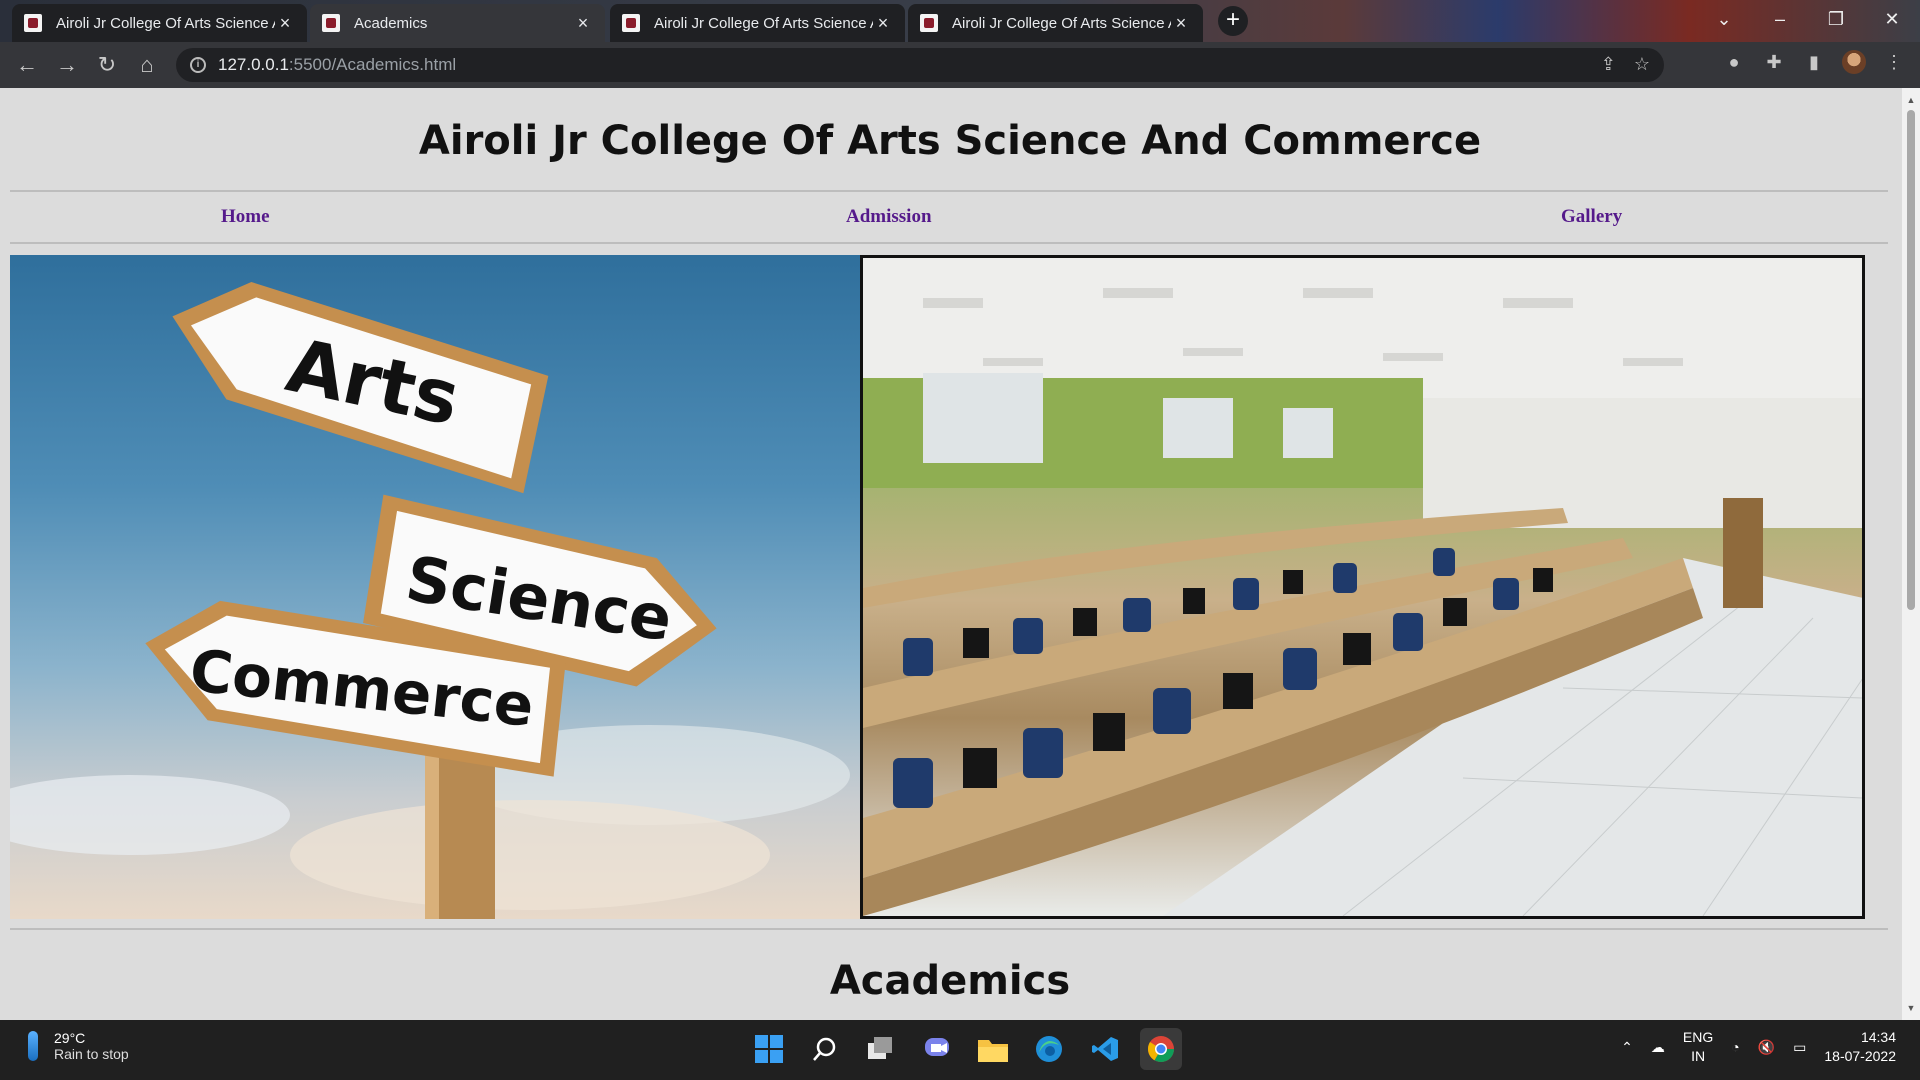 The height and width of the screenshot is (1080, 1920). I want to click on tab-academics: Academics ×, so click(457, 23).